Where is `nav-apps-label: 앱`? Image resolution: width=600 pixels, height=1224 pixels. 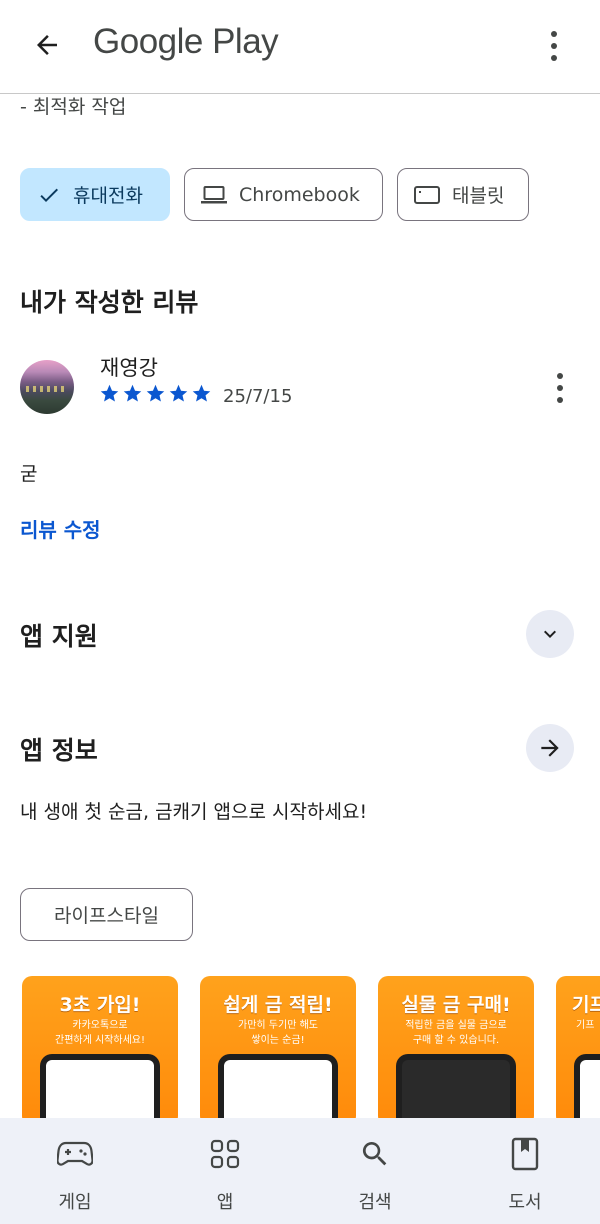
nav-apps-label: 앱 is located at coordinates (225, 1202).